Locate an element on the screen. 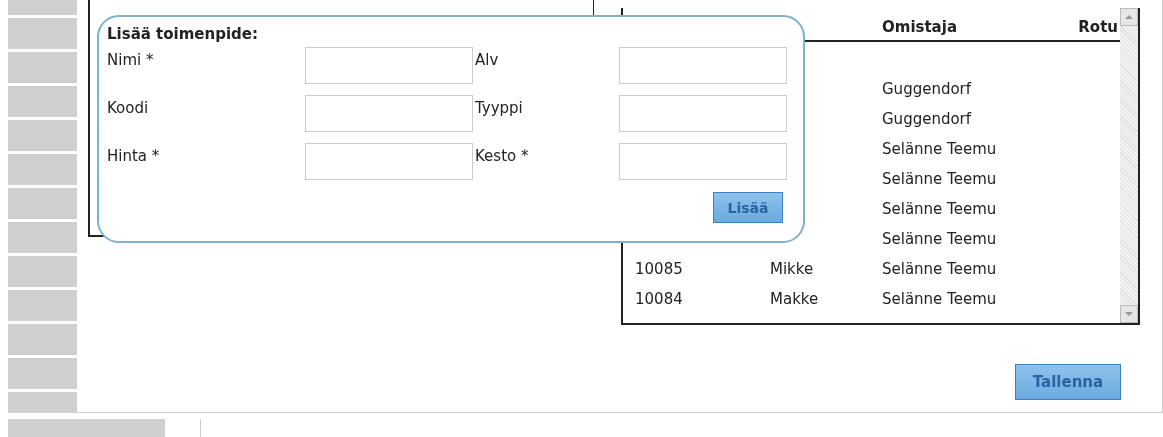 The width and height of the screenshot is (1163, 437). scrollbar is located at coordinates (1129, 165).